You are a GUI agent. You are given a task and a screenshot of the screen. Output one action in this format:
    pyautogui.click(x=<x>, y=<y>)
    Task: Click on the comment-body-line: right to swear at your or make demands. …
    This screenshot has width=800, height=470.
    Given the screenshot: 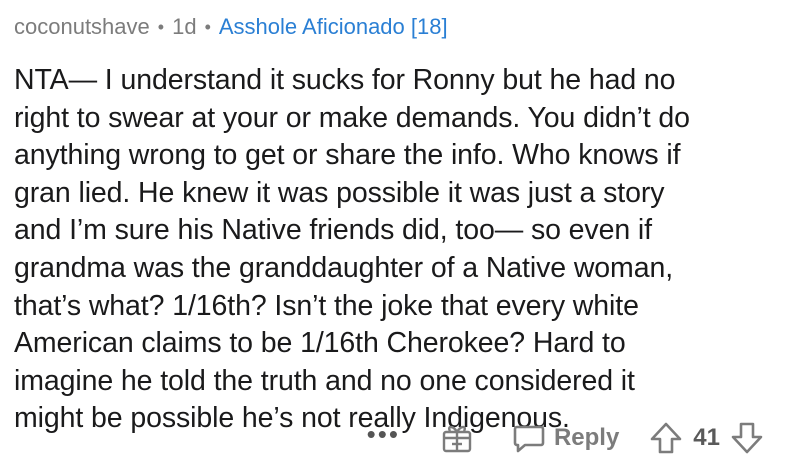 What is the action you would take?
    pyautogui.click(x=352, y=117)
    